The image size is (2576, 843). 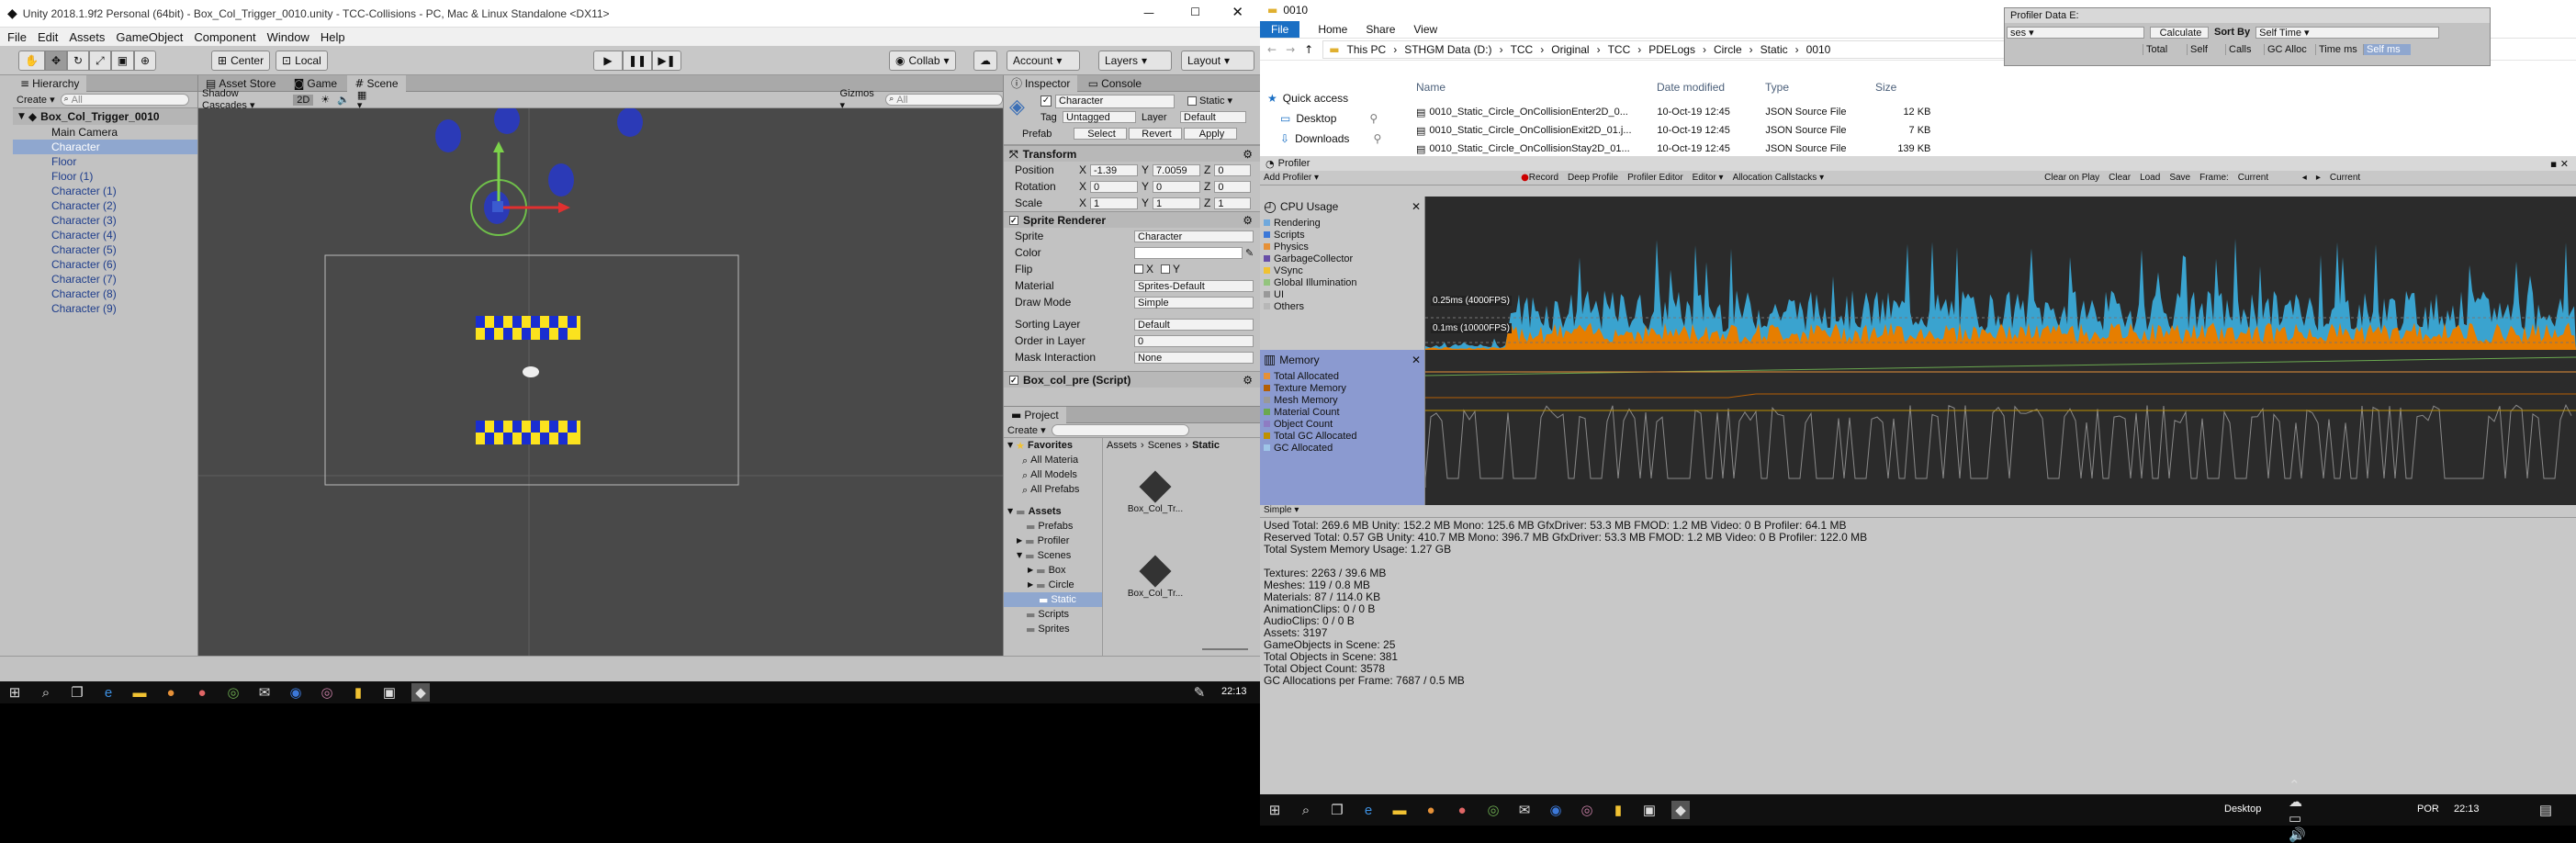 What do you see at coordinates (105, 147) in the screenshot?
I see `hierarchy-item-character: Character` at bounding box center [105, 147].